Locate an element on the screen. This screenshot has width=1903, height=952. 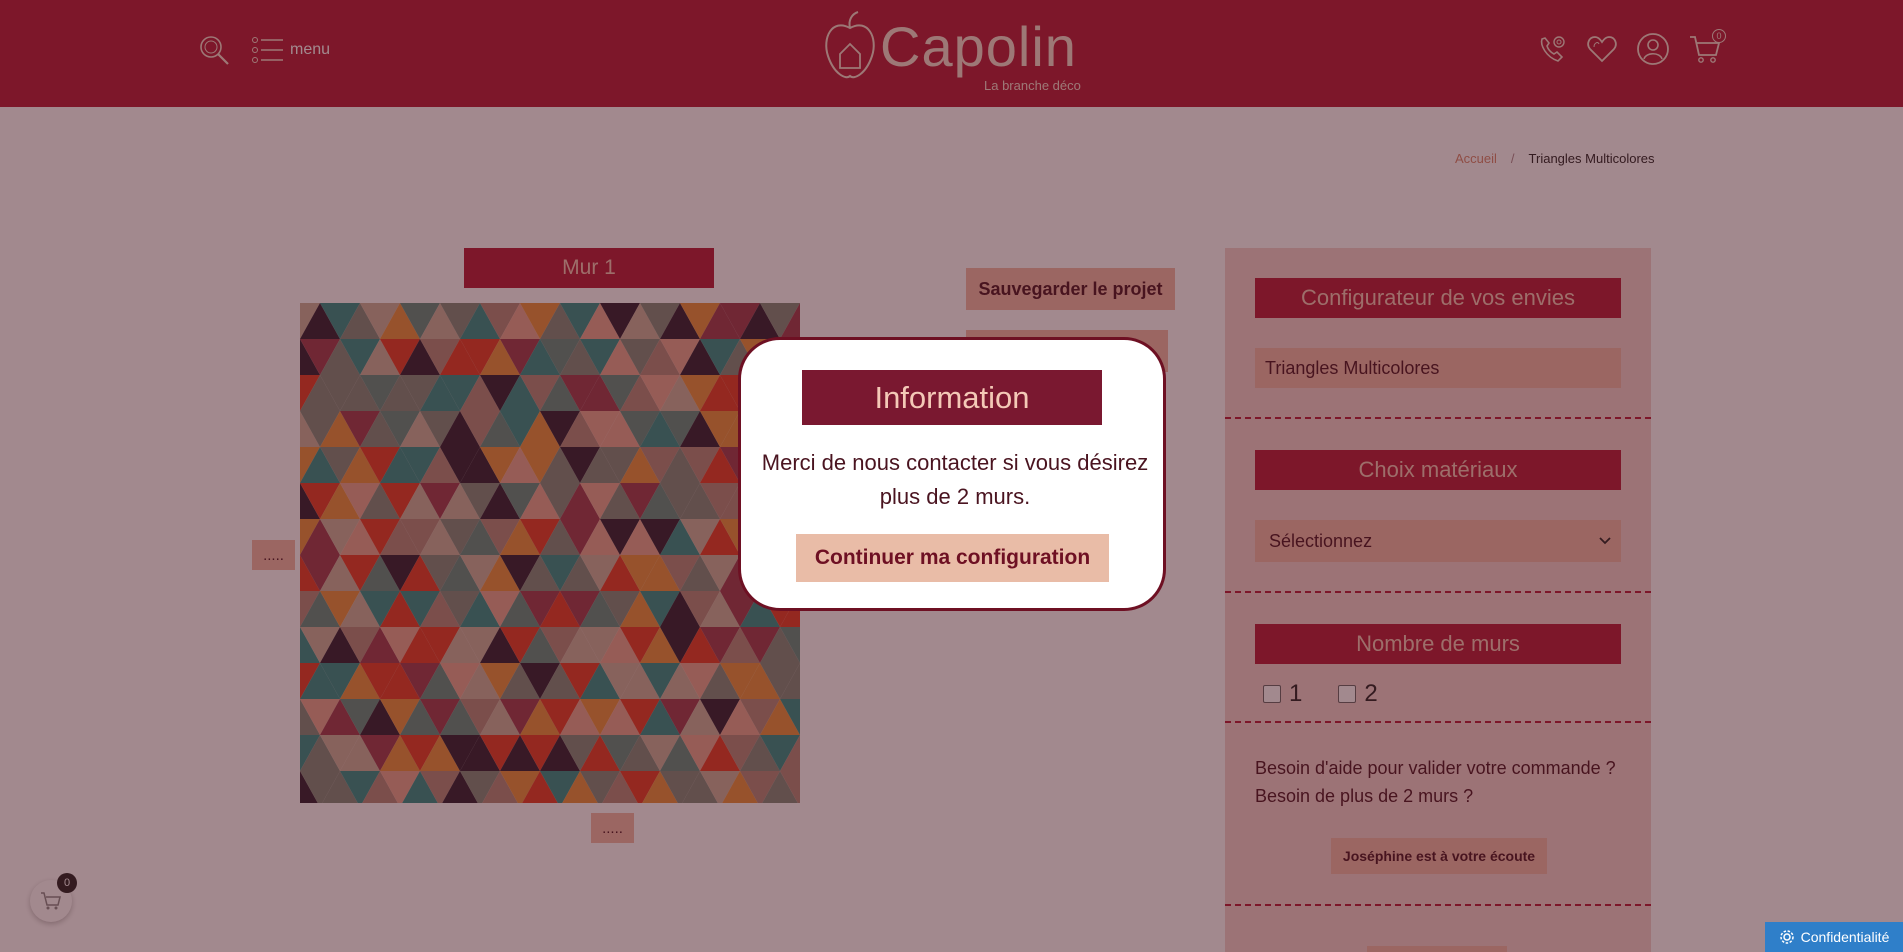
privacy-button: Confidentialité is located at coordinates (1834, 937).